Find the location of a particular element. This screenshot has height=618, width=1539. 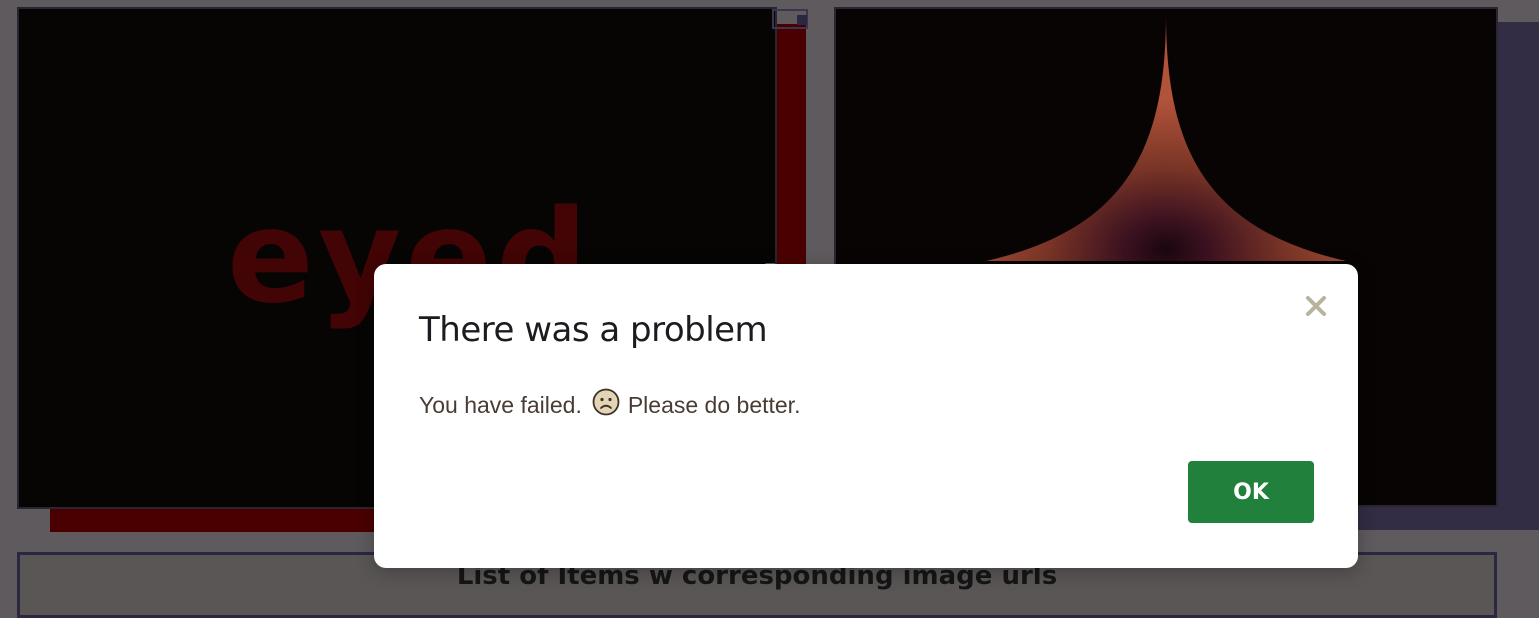

sad-face-icon is located at coordinates (606, 405).